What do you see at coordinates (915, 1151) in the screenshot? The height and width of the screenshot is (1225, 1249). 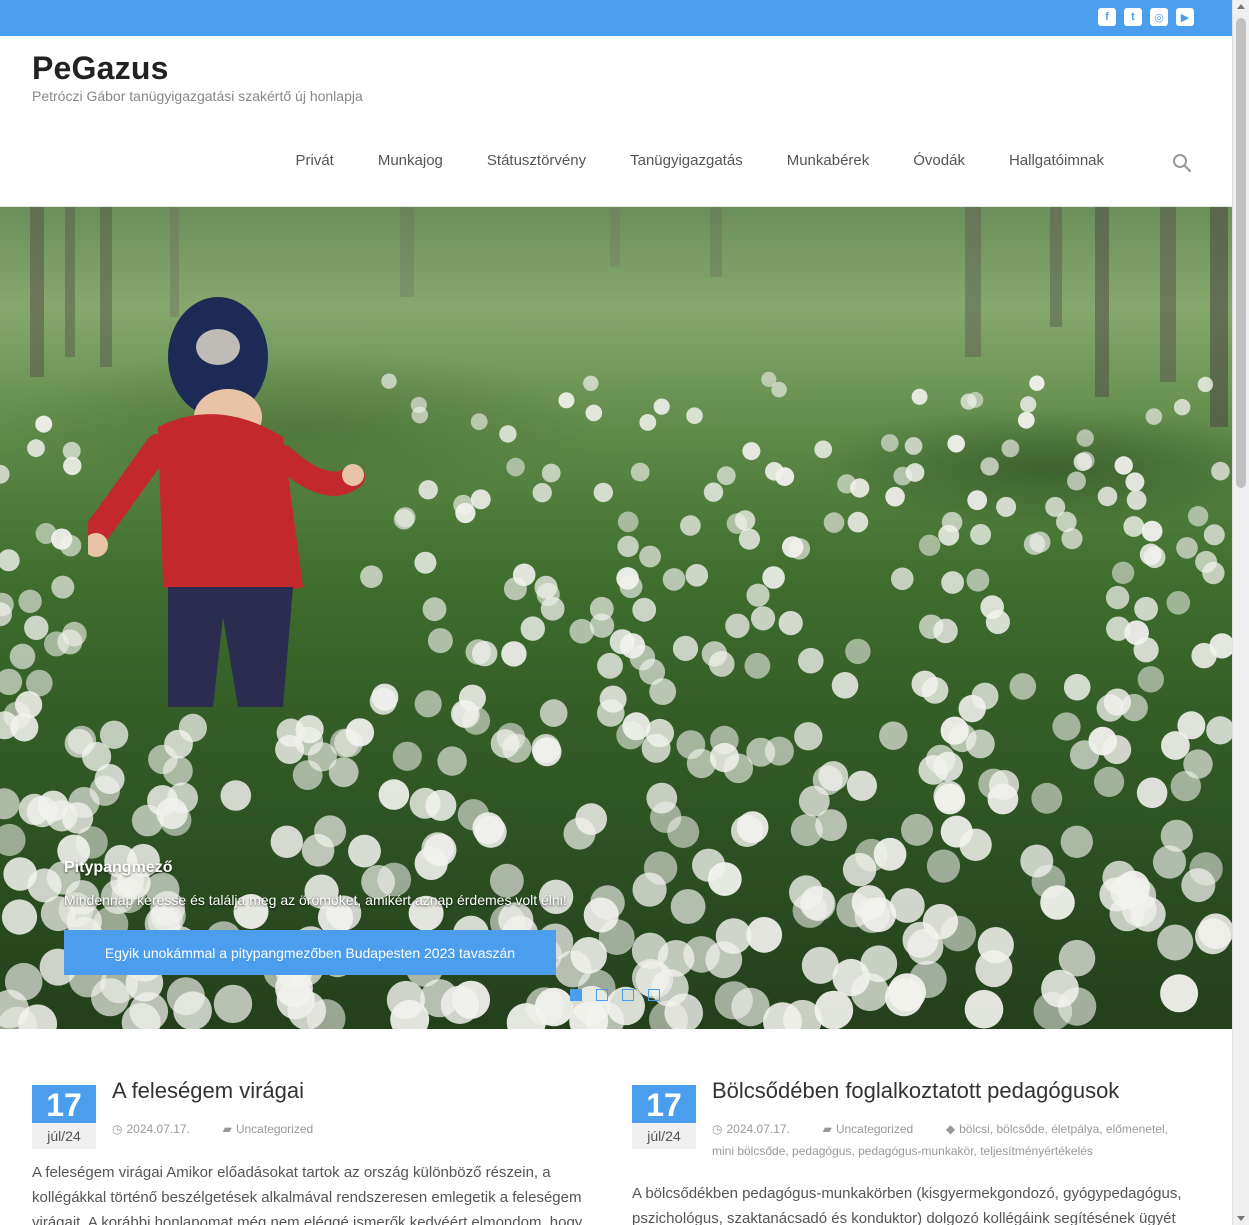 I see `post-tag: pedagógus-munkakör` at bounding box center [915, 1151].